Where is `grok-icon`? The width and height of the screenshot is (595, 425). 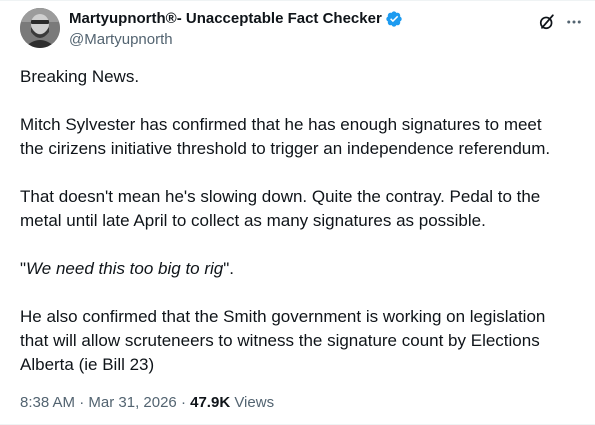 grok-icon is located at coordinates (546, 22).